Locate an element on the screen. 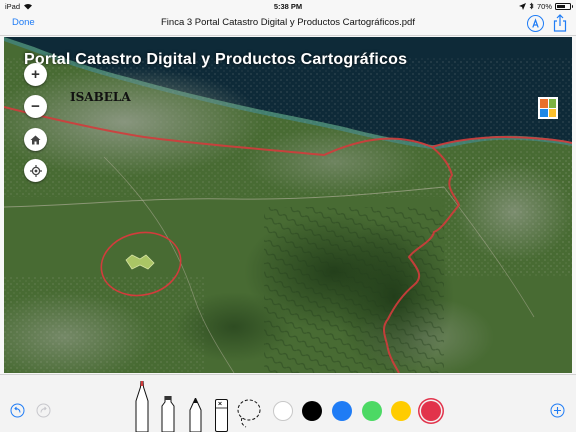 This screenshot has height=432, width=576. agency-logo-icon is located at coordinates (548, 108).